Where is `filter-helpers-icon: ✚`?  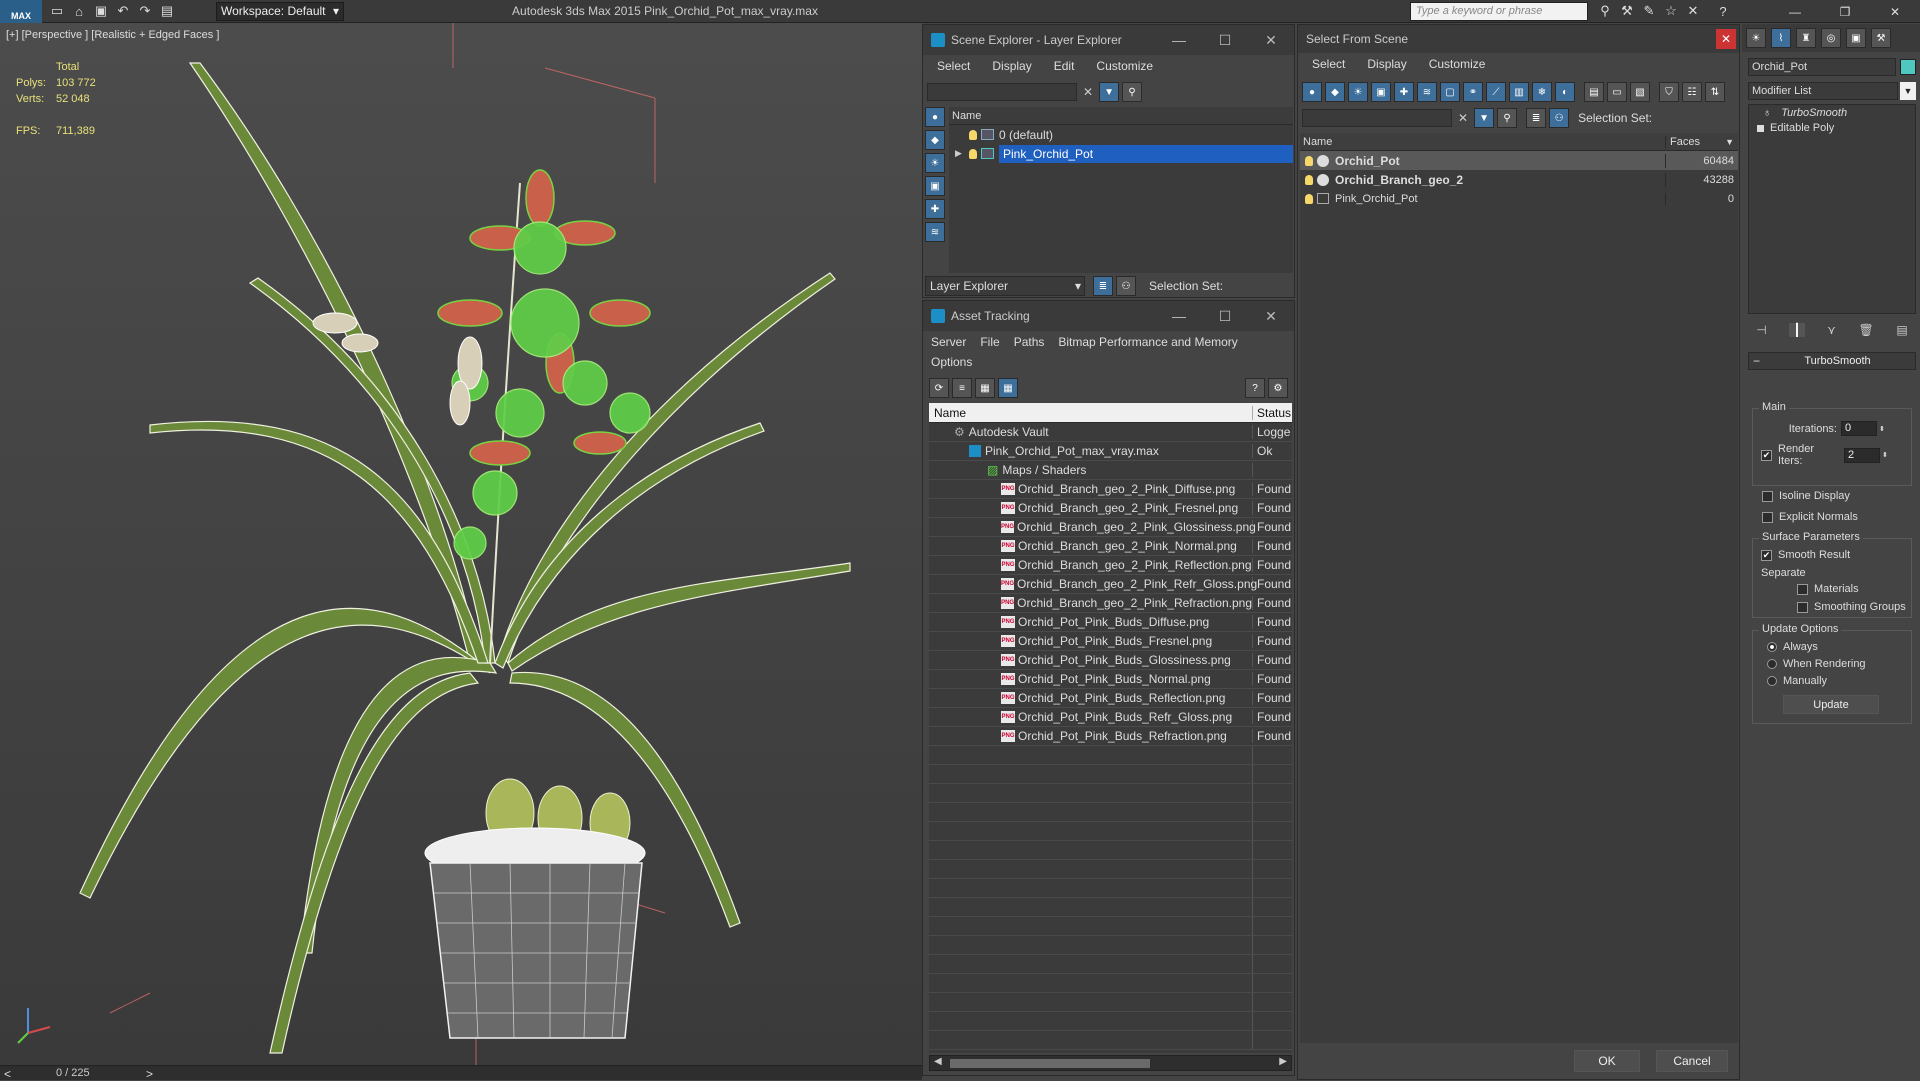 filter-helpers-icon: ✚ is located at coordinates (1404, 92).